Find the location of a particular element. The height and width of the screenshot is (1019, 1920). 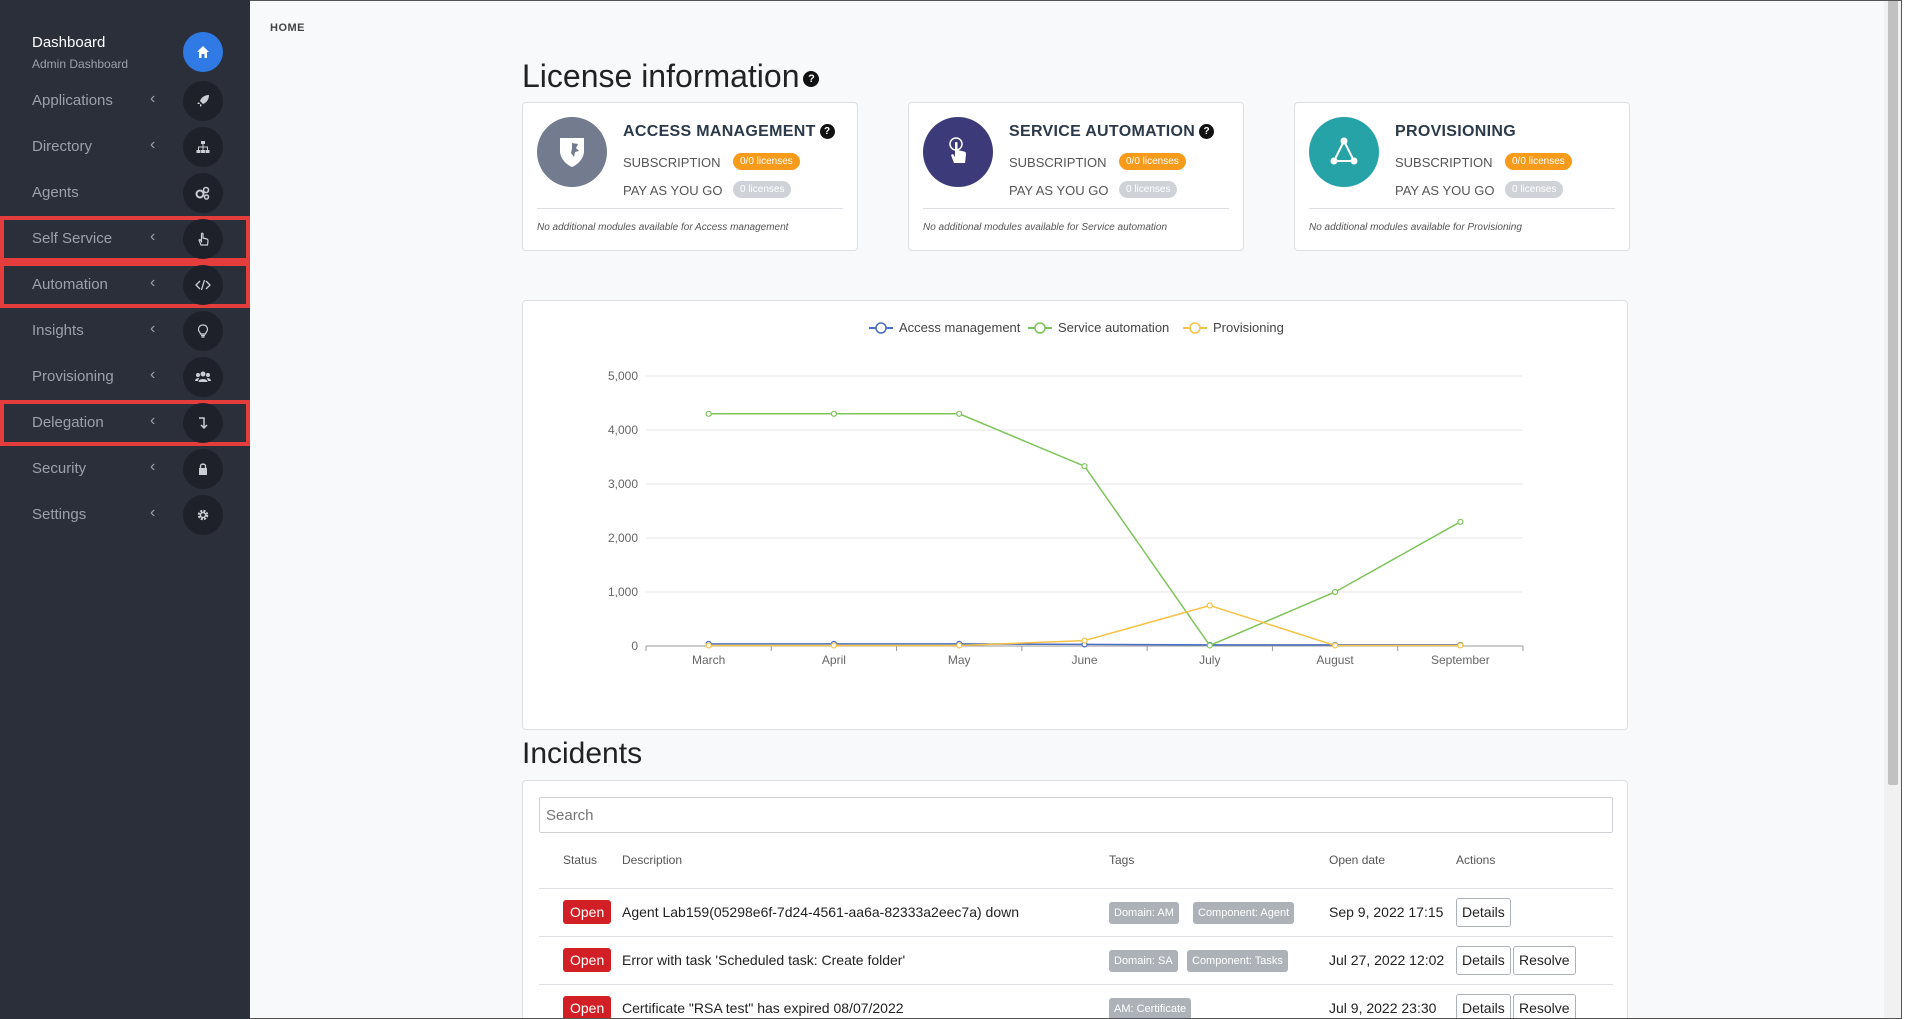

sidebar-item-security: Security ‹ is located at coordinates (125, 469).